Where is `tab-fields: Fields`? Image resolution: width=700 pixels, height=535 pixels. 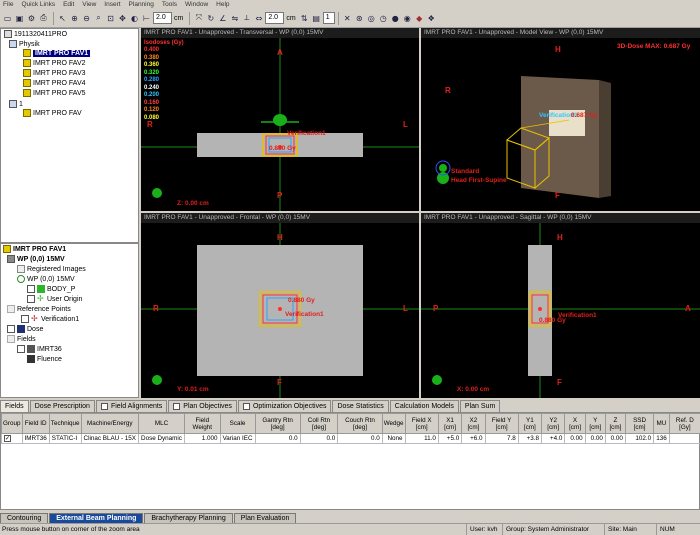
tab-fields: Fields is located at coordinates (14, 406).